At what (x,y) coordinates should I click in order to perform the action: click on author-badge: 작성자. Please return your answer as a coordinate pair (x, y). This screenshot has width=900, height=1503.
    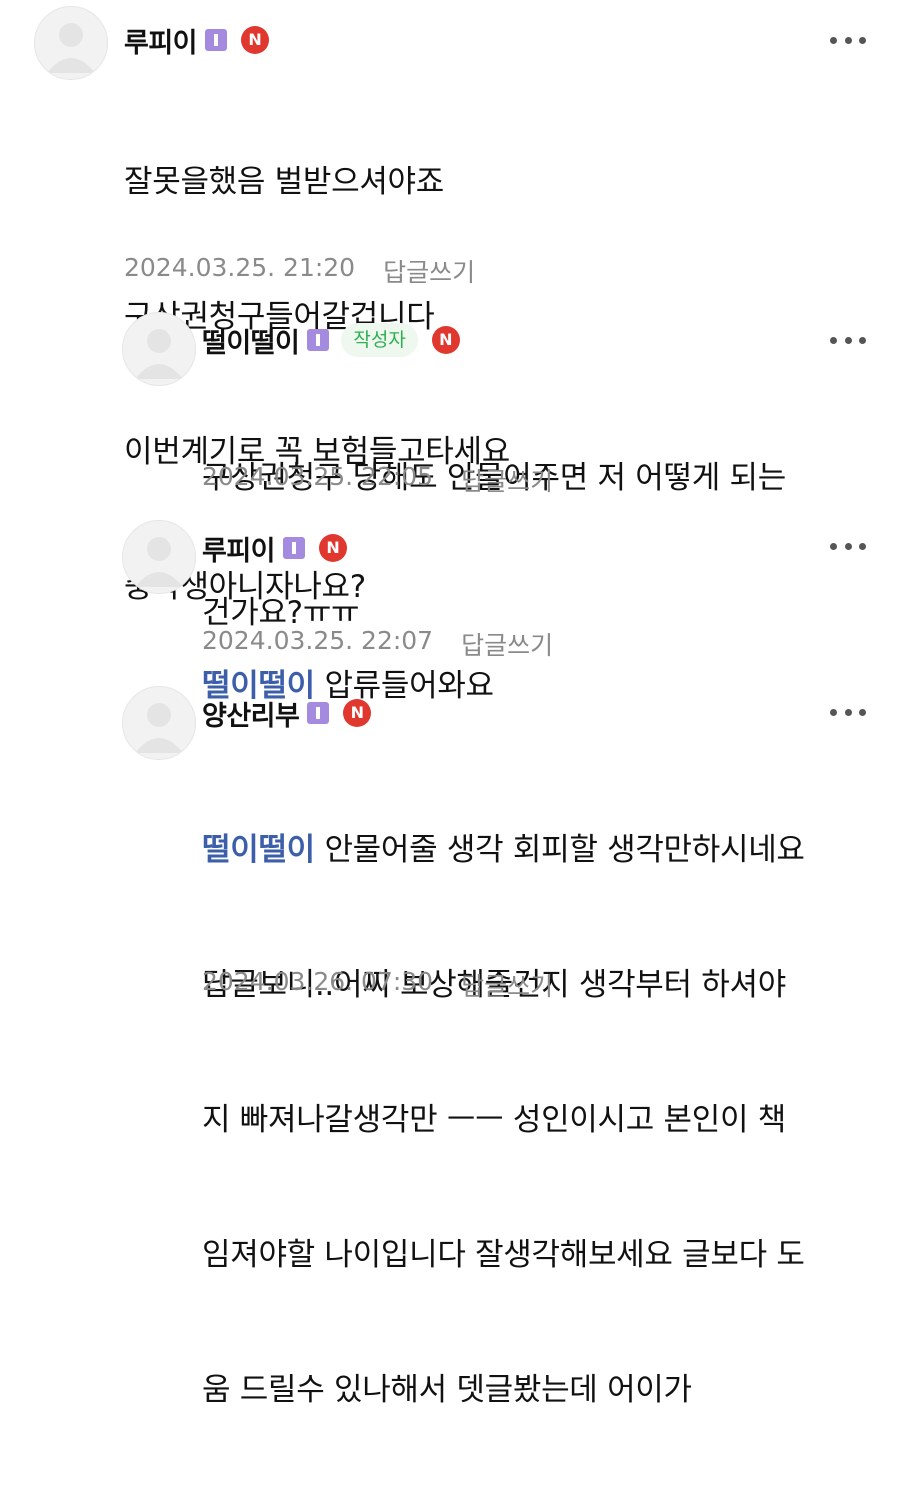
    Looking at the image, I should click on (379, 340).